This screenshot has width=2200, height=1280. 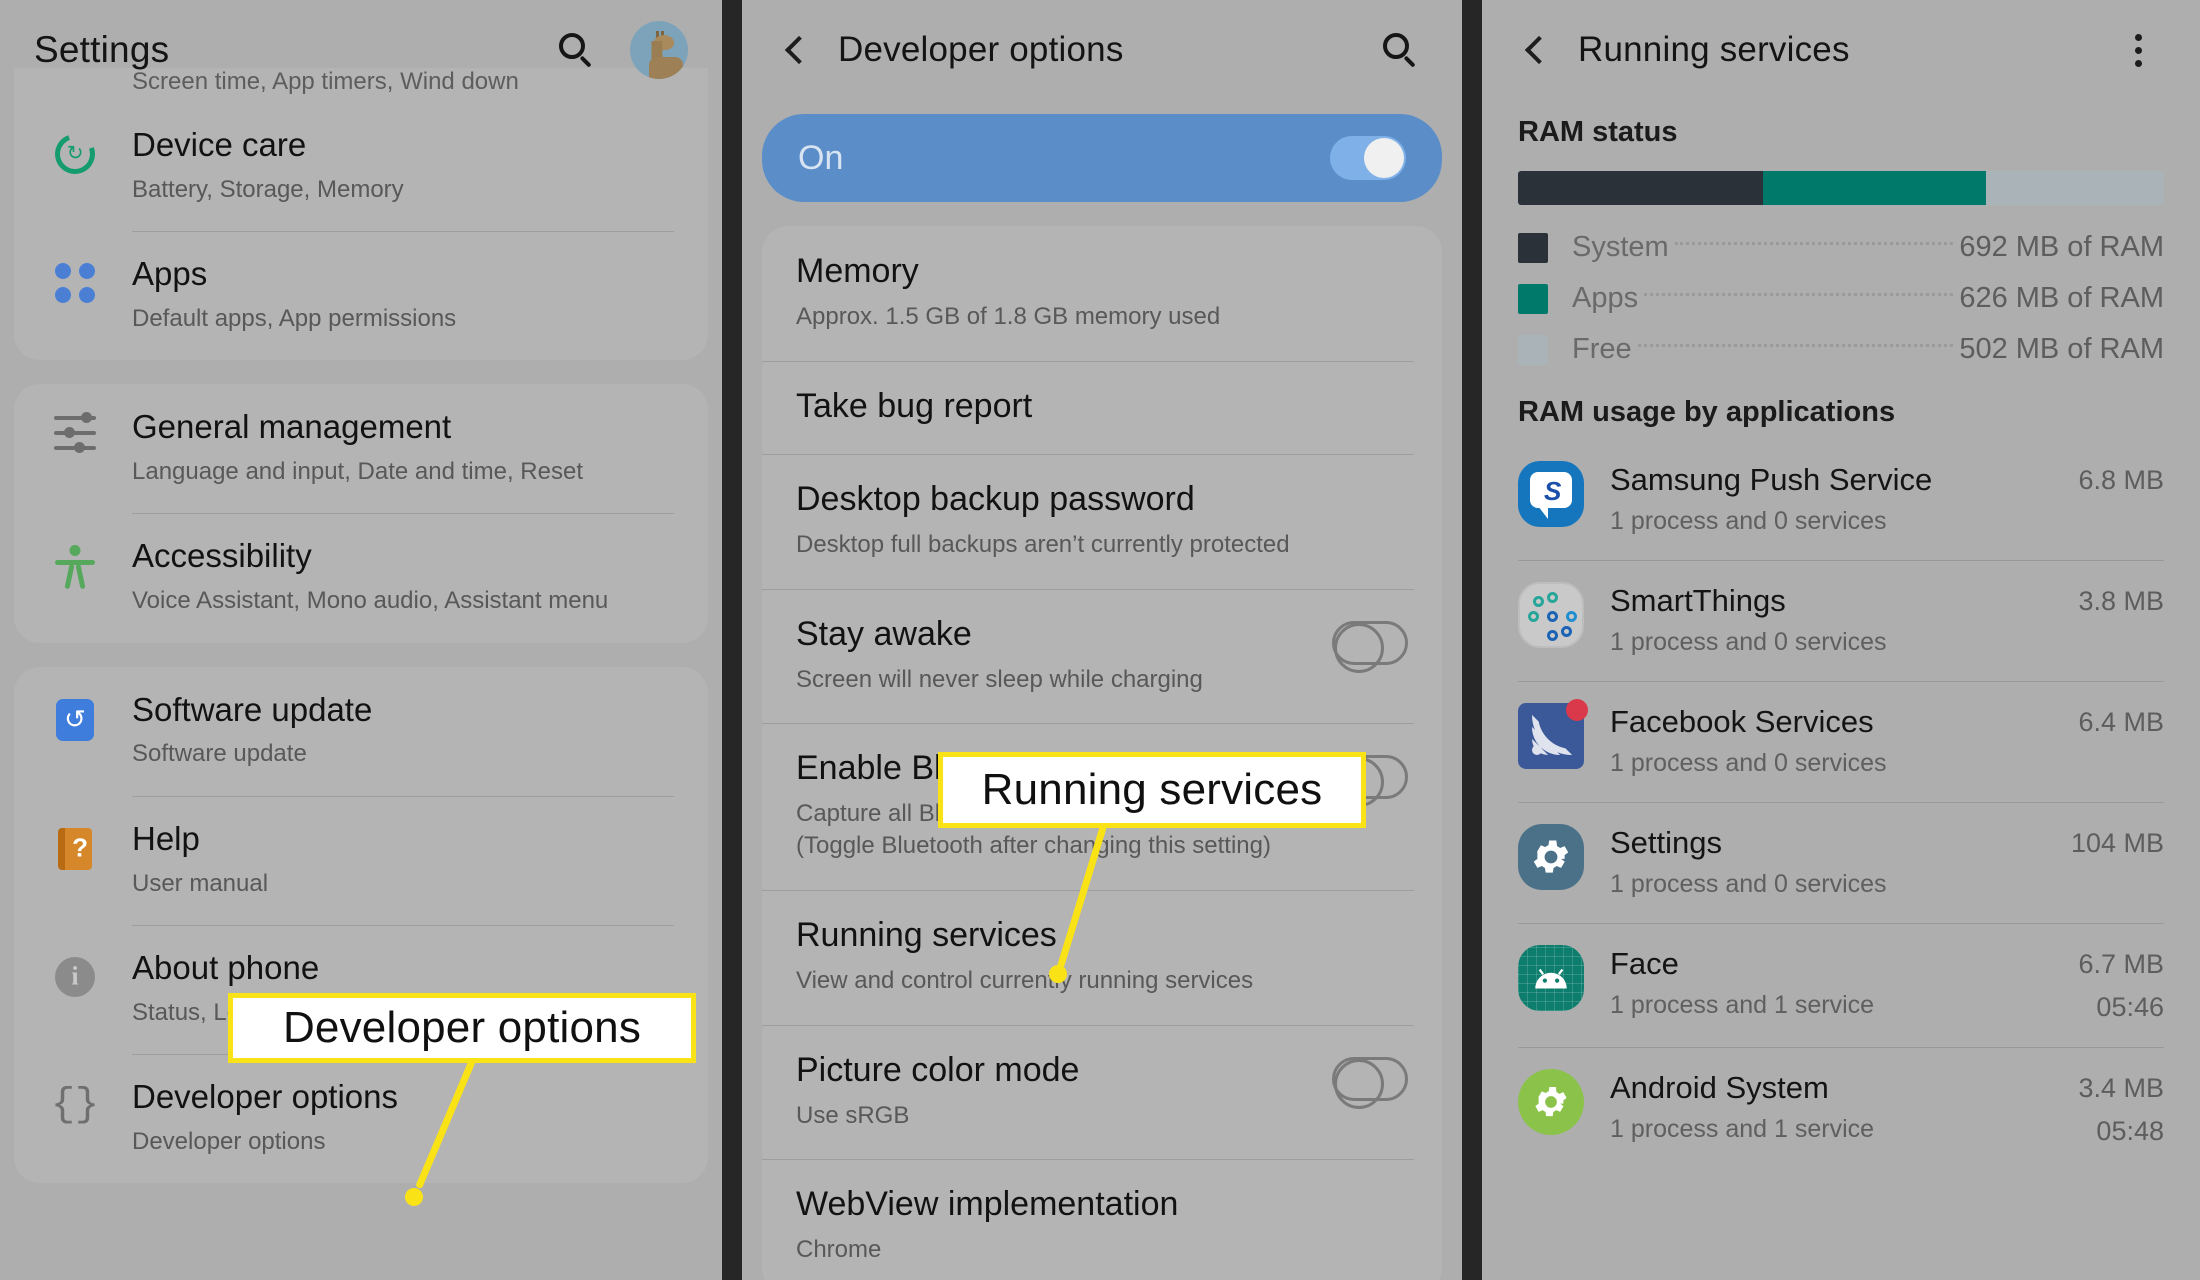 What do you see at coordinates (1742, 722) in the screenshot?
I see `app-name: Facebook Services` at bounding box center [1742, 722].